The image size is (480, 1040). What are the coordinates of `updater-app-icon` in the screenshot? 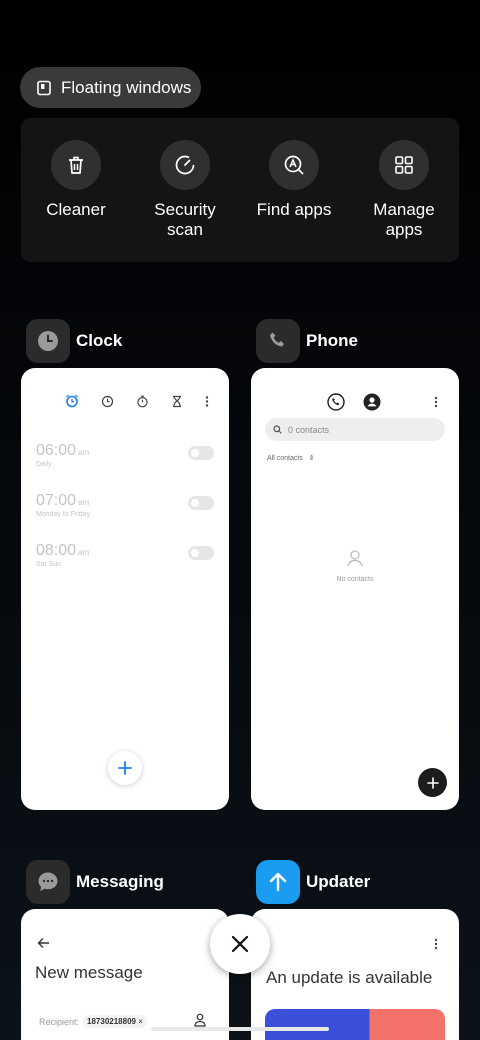 It's located at (278, 882).